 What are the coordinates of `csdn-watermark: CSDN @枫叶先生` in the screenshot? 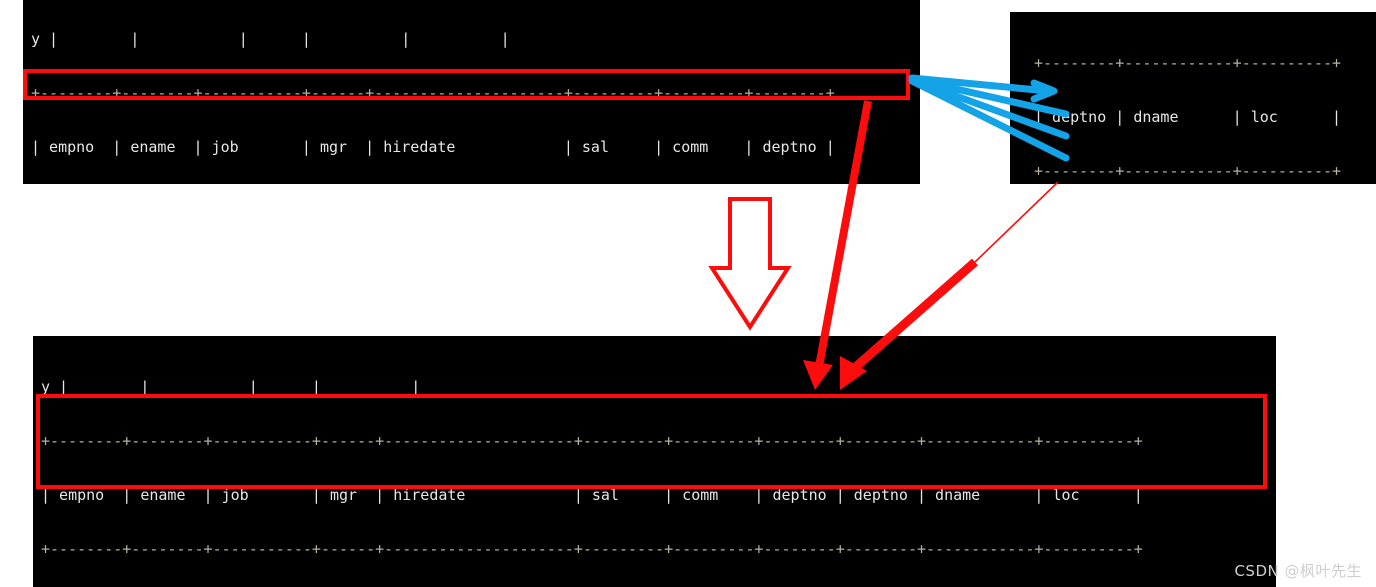 It's located at (1298, 571).